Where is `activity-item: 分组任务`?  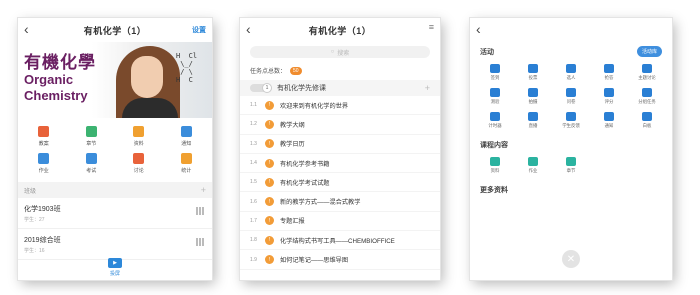
activity-item: 分组任务 is located at coordinates (647, 96).